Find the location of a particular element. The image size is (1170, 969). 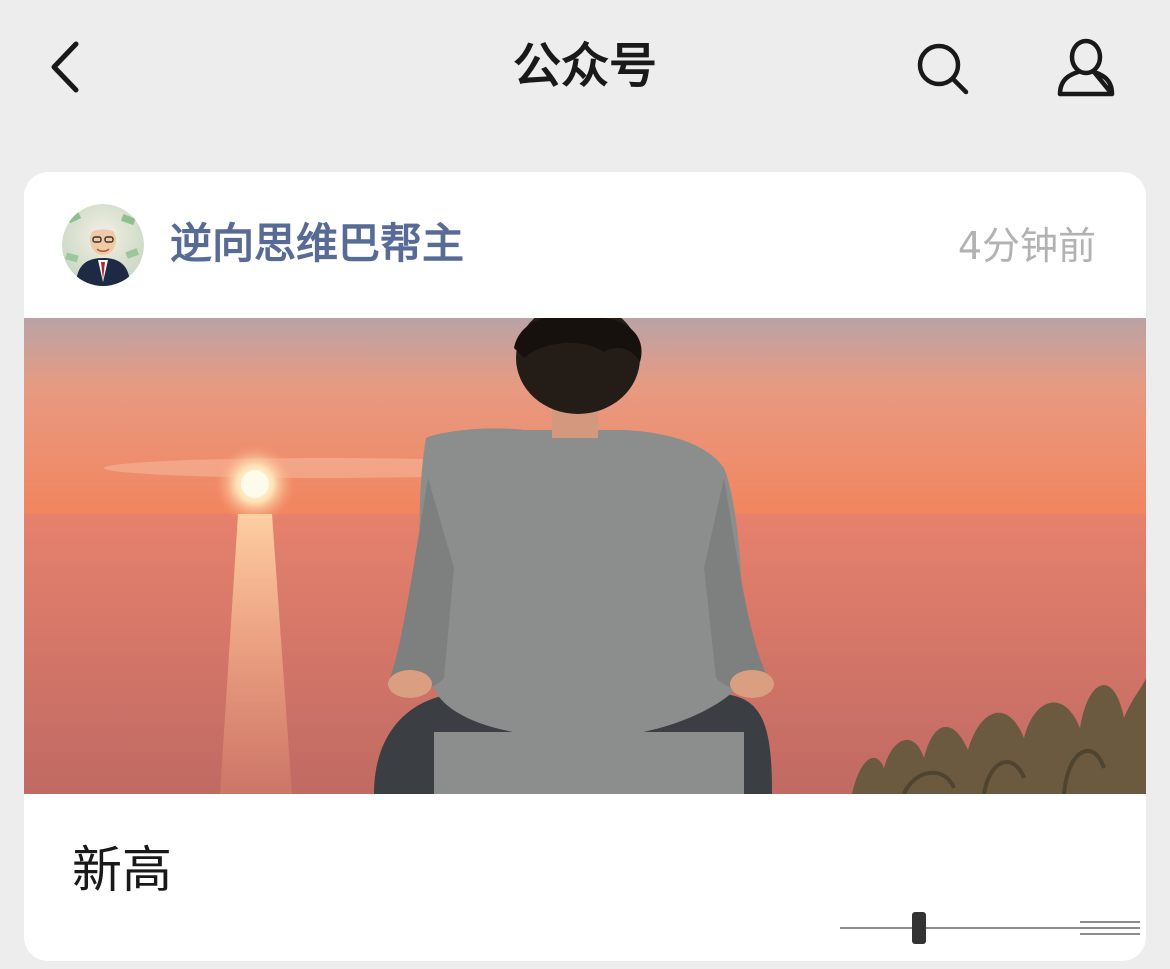

person-icon is located at coordinates (1086, 68).